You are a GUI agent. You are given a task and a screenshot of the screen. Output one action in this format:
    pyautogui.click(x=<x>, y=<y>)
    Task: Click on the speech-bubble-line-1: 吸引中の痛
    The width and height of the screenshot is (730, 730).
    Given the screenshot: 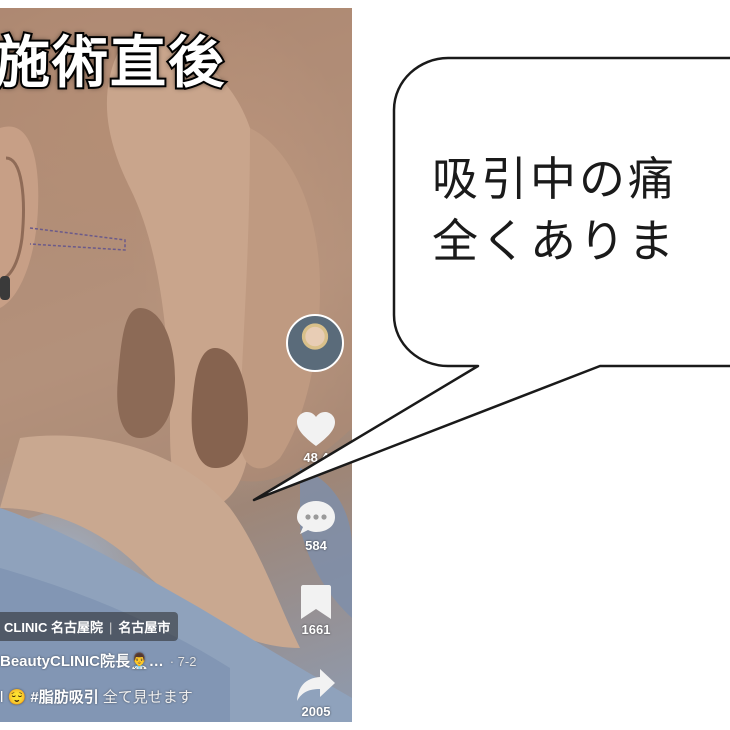 What is the action you would take?
    pyautogui.click(x=554, y=179)
    